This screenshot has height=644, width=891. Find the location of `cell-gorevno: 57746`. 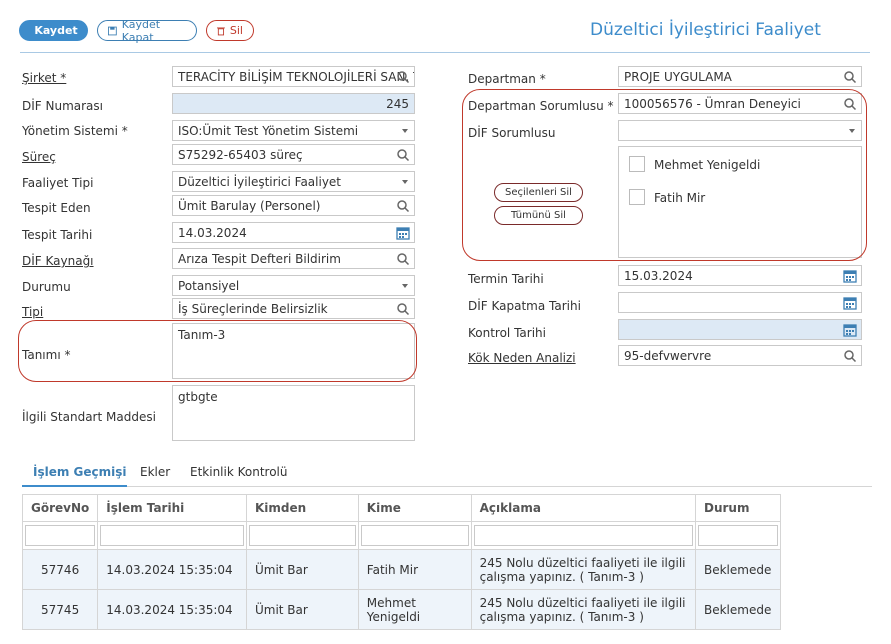

cell-gorevno: 57746 is located at coordinates (60, 569).